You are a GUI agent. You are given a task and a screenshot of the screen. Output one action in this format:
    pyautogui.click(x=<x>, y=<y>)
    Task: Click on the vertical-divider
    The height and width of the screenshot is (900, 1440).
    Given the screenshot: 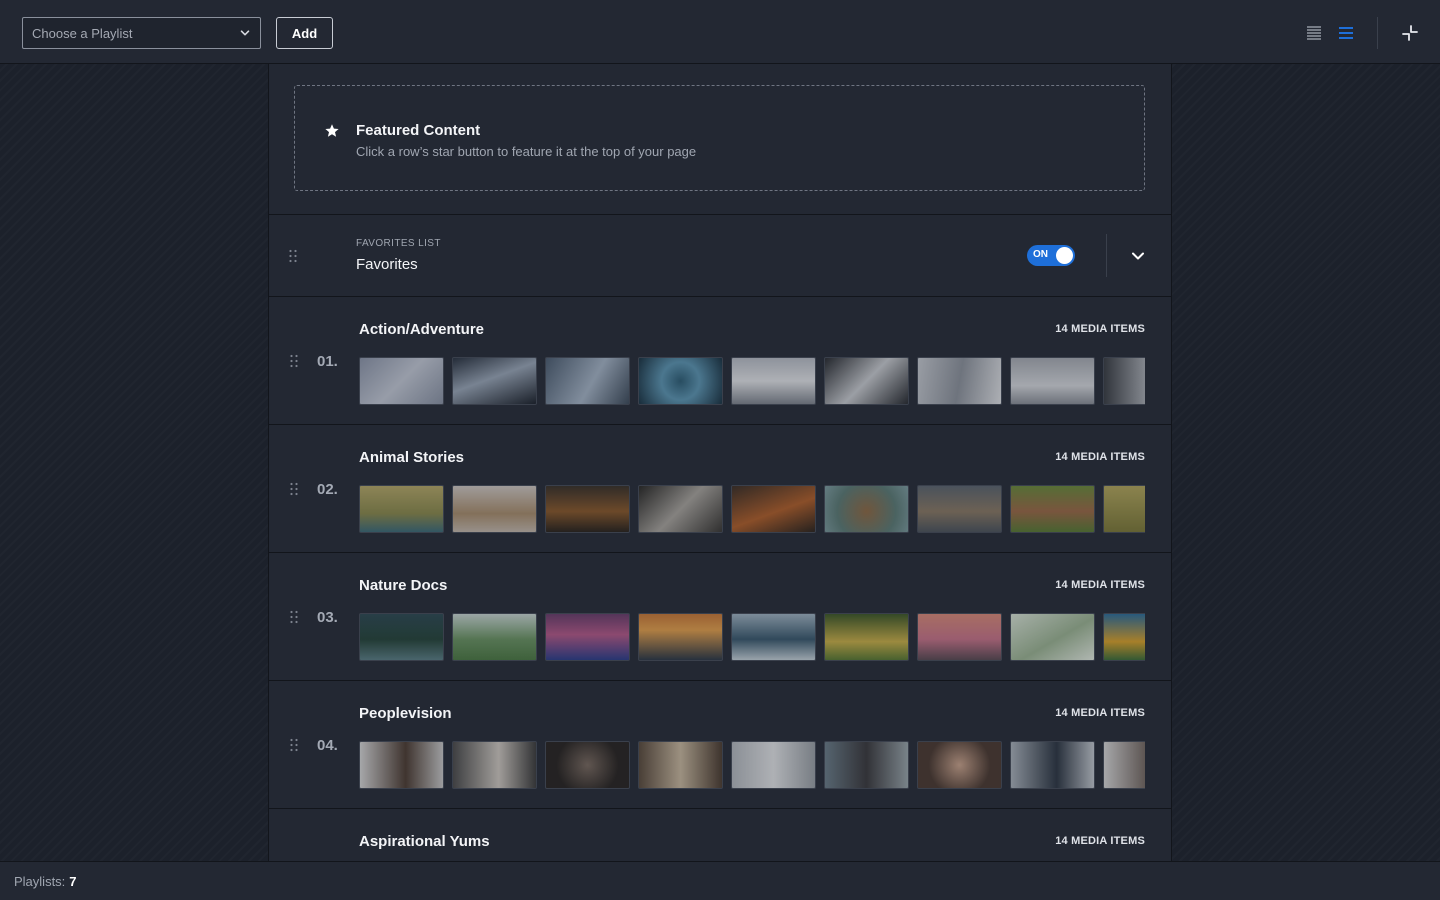 What is the action you would take?
    pyautogui.click(x=1106, y=255)
    